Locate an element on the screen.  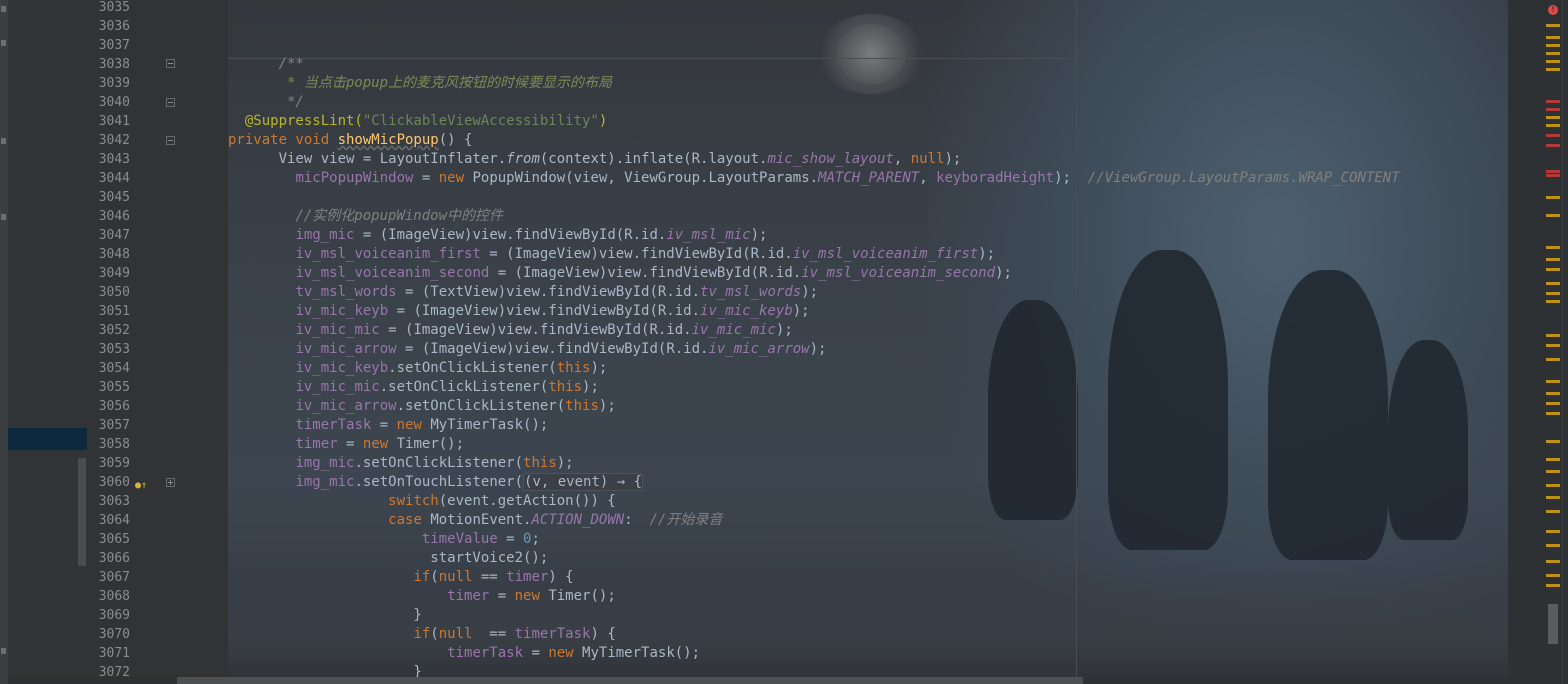
code-line: if(null == timerTask) { is located at coordinates (868, 634).